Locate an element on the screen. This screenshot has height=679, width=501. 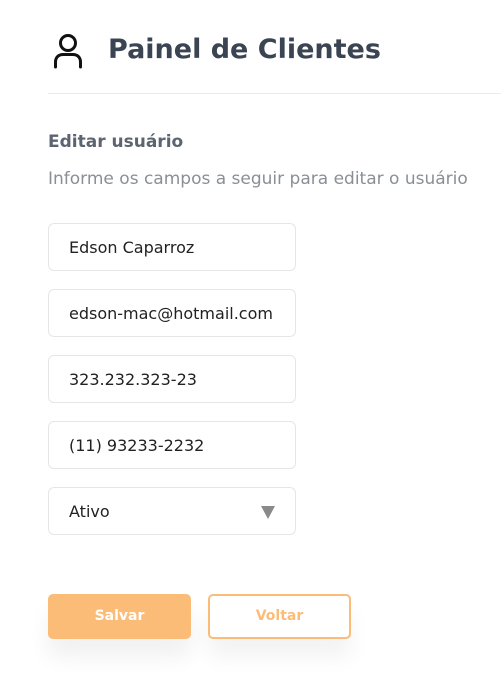
phone-field: (11) 93233-2232 is located at coordinates (172, 445).